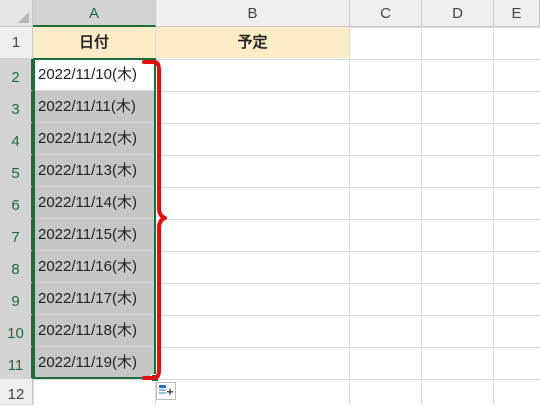 The height and width of the screenshot is (411, 540). Describe the element at coordinates (94, 42) in the screenshot. I see `cell-a1-date-header: 日付` at that location.